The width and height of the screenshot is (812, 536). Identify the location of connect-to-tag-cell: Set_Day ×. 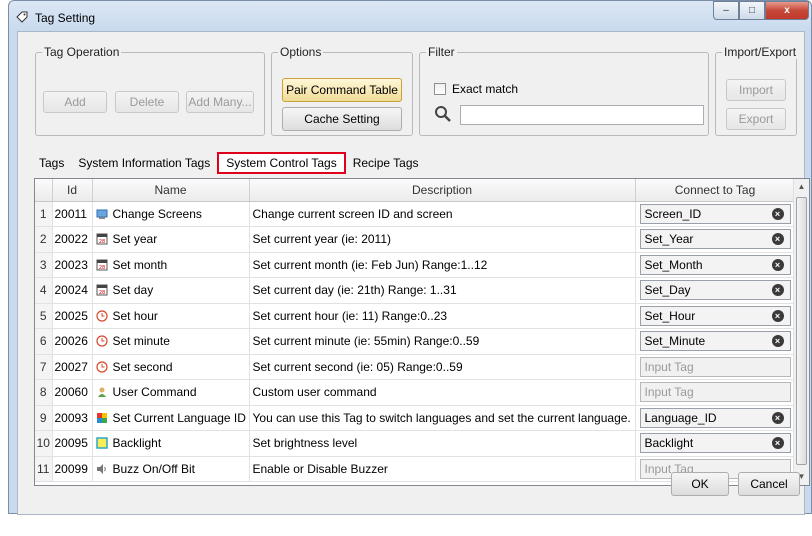
(715, 290).